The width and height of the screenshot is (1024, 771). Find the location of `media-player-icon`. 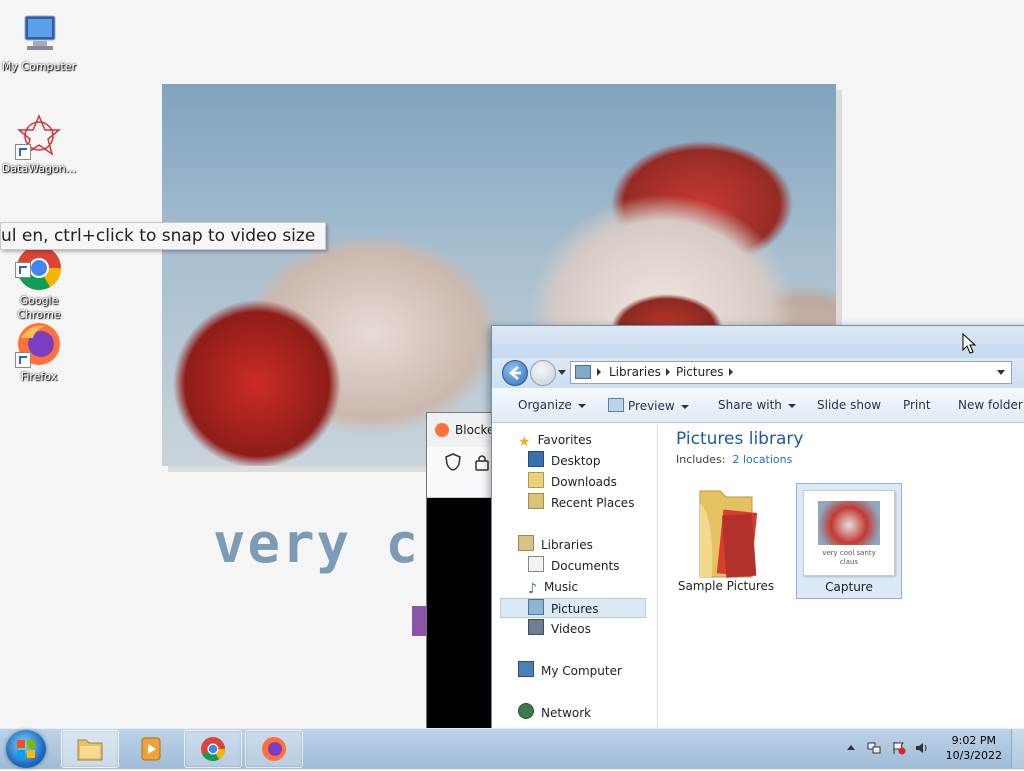

media-player-icon is located at coordinates (151, 749).